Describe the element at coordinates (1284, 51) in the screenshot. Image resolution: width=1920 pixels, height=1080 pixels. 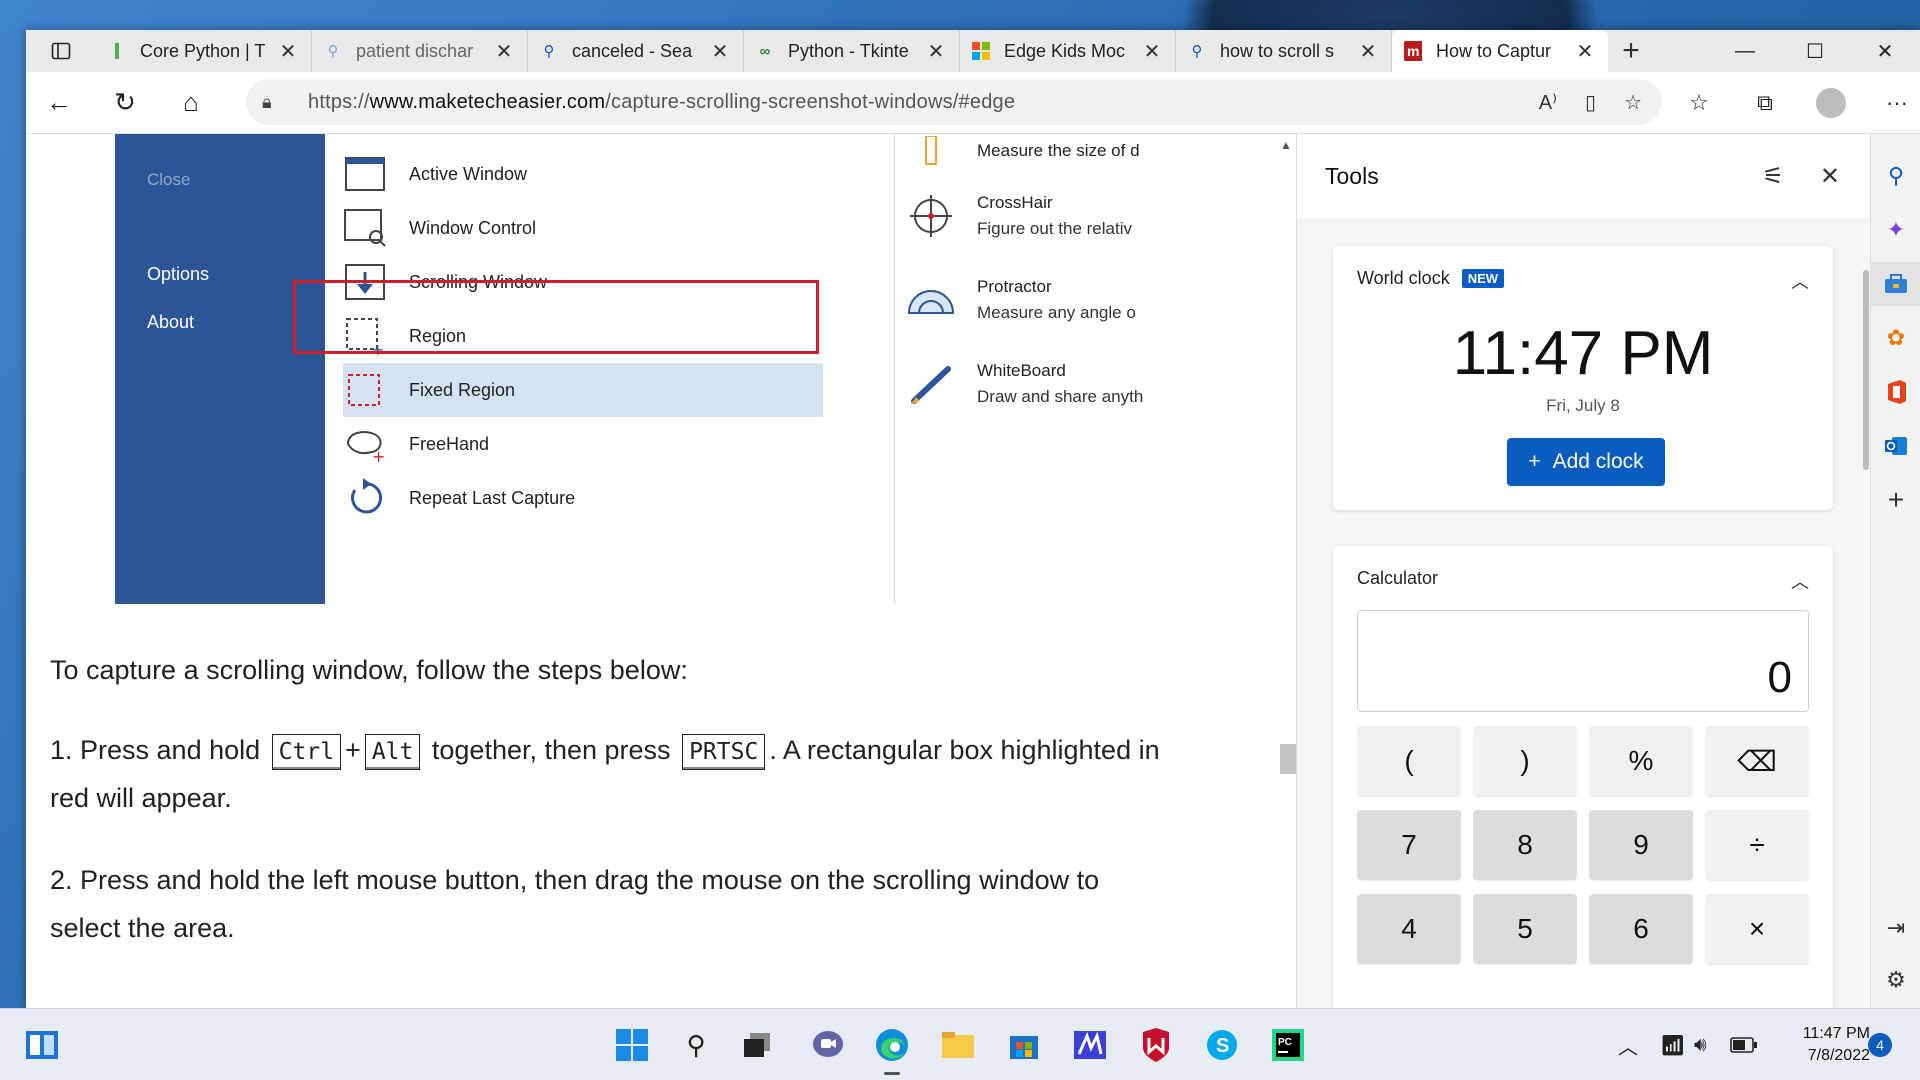
I see `tab-how-to-scroll: ⚲ how to scroll s ✕` at that location.